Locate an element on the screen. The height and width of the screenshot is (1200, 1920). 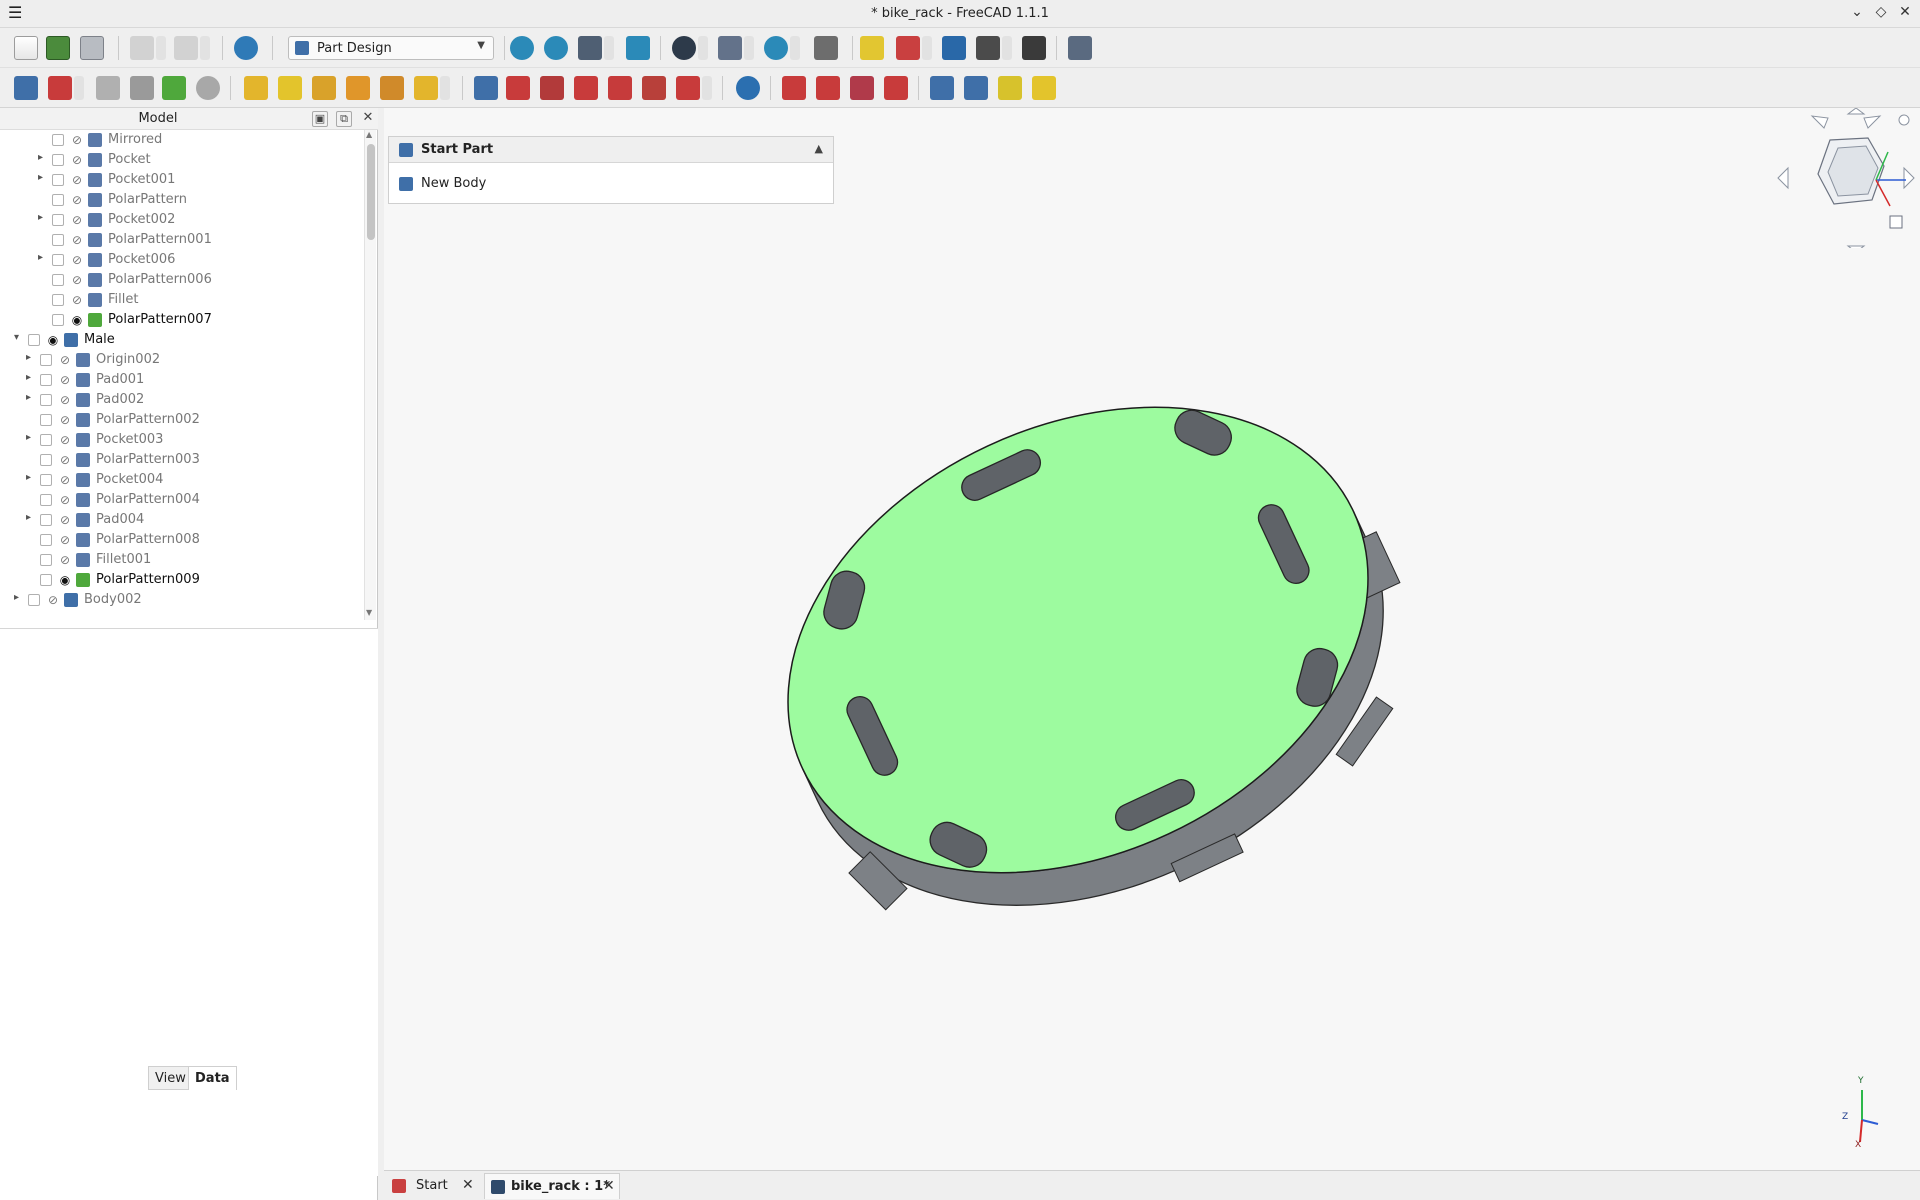
tree-item: ⊘ Mirrored is located at coordinates (182, 140).